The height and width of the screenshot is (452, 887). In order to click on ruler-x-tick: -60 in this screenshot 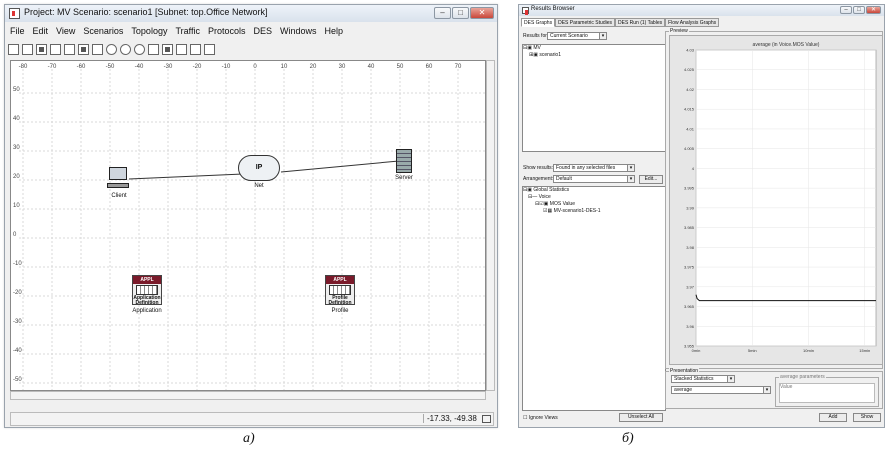, I will do `click(81, 67)`.